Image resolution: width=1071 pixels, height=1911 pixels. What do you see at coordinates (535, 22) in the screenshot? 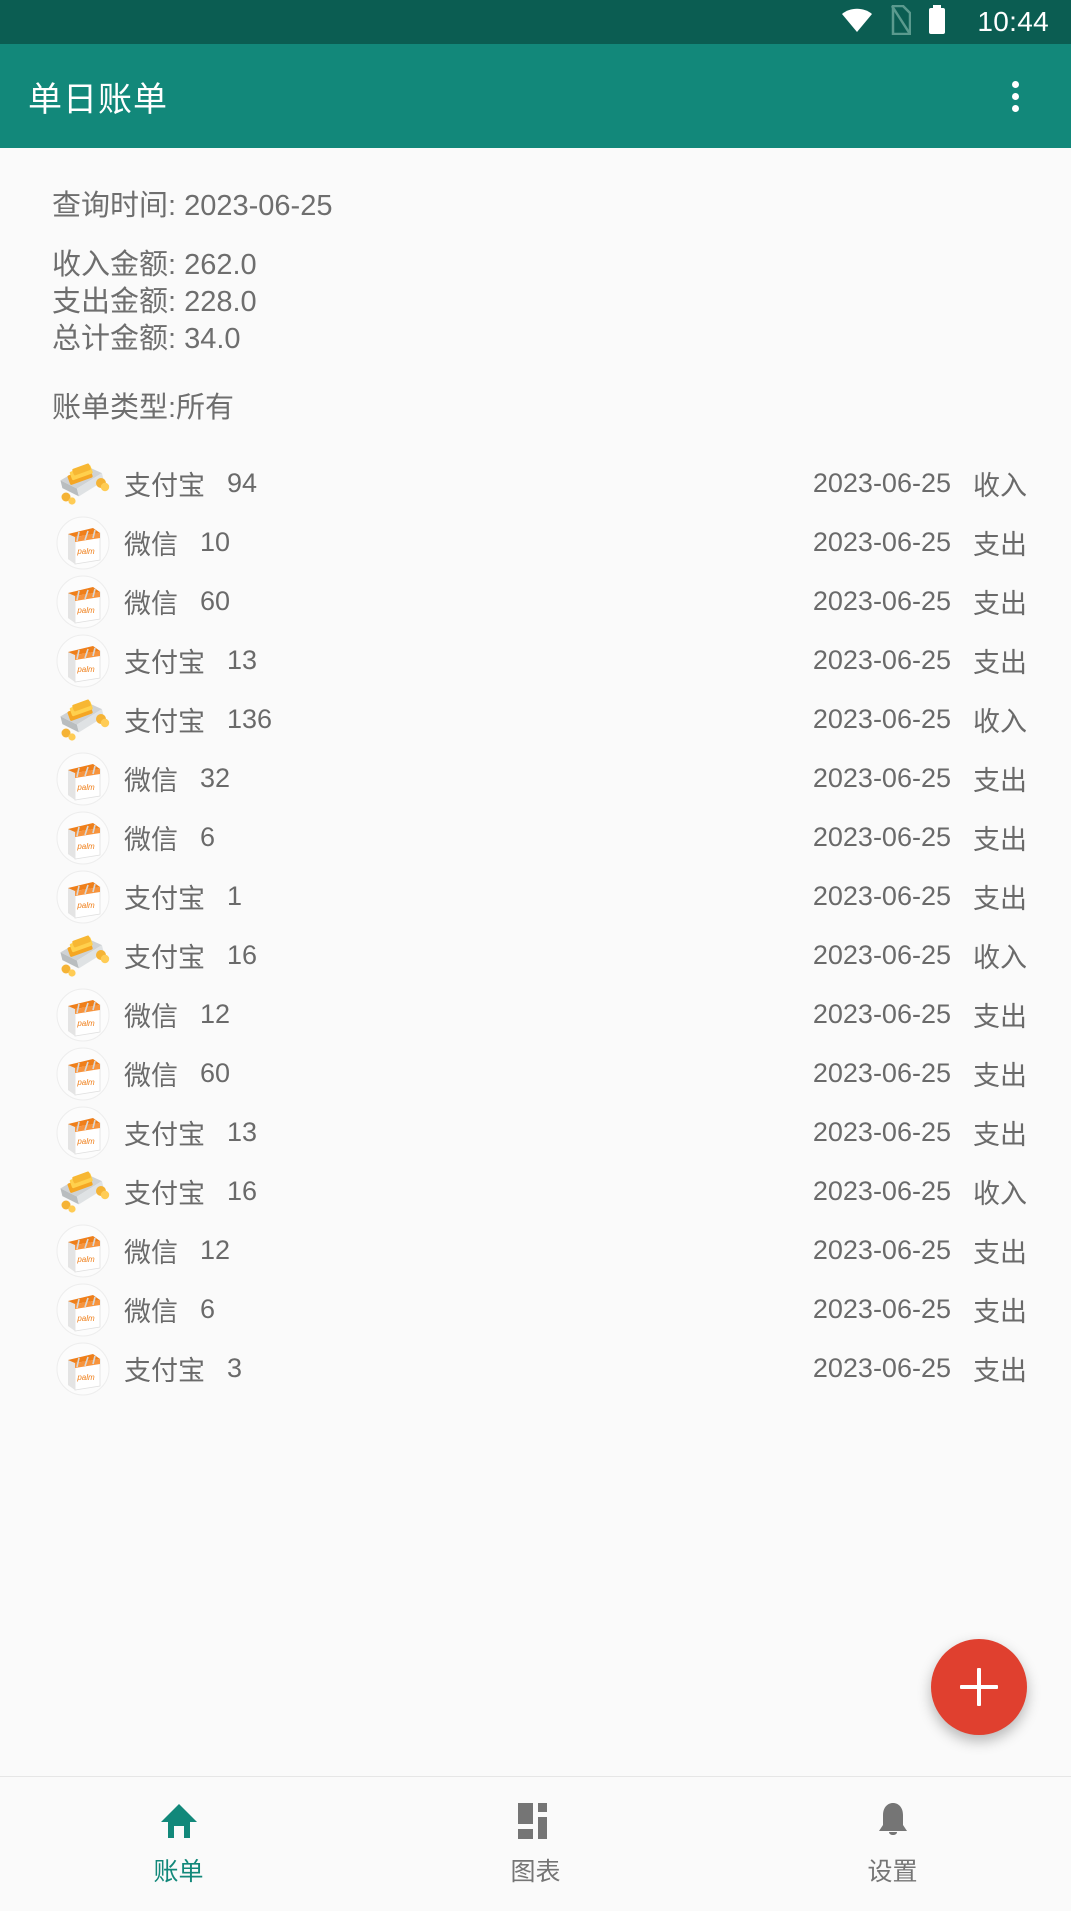
I see `status-bar: 10:44` at bounding box center [535, 22].